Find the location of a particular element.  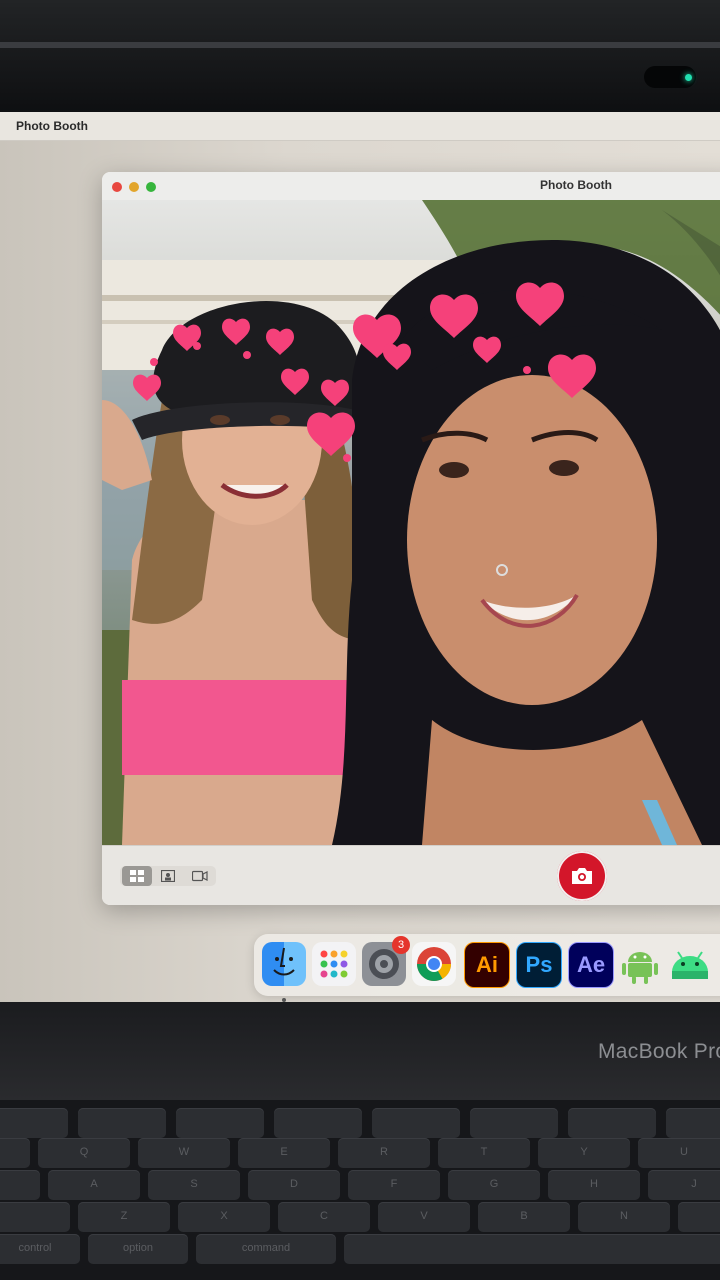

take-photo-button is located at coordinates (582, 876).